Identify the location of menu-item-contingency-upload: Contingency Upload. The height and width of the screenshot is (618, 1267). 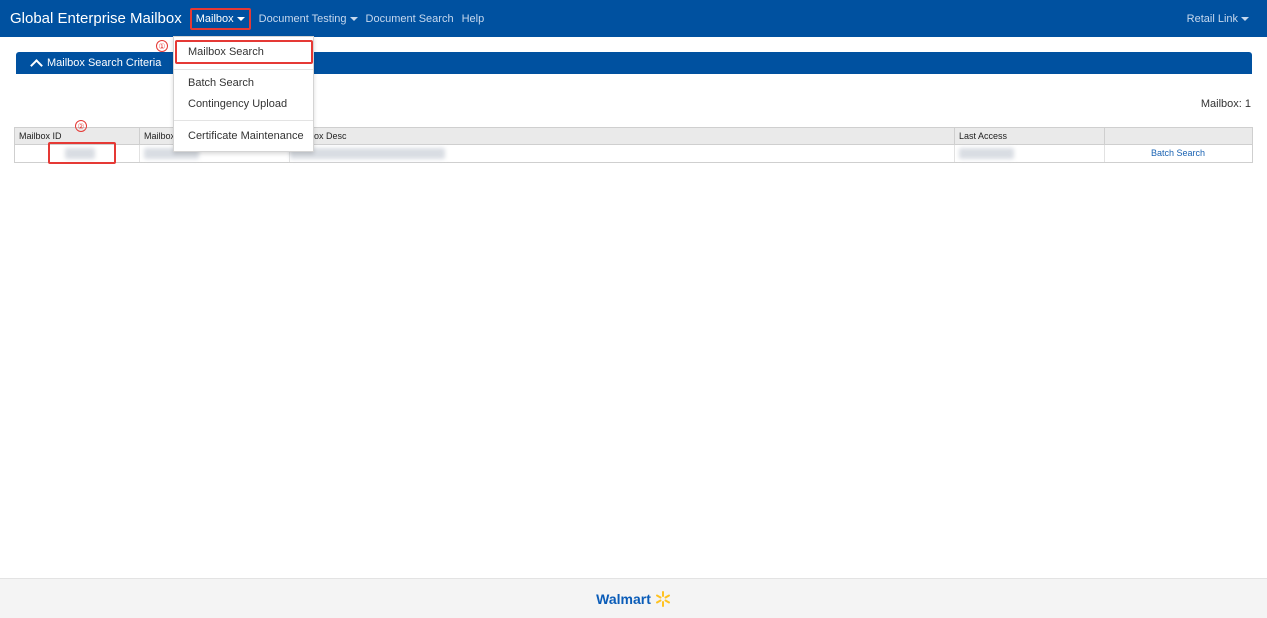
(237, 104).